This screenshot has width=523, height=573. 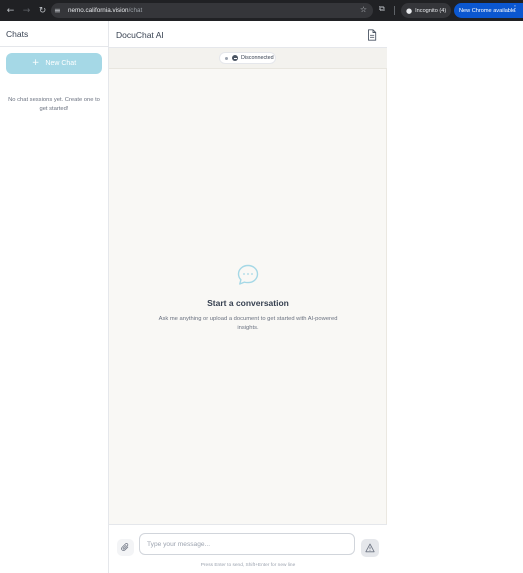 I want to click on new-chat-button: + New Chat, so click(x=54, y=63).